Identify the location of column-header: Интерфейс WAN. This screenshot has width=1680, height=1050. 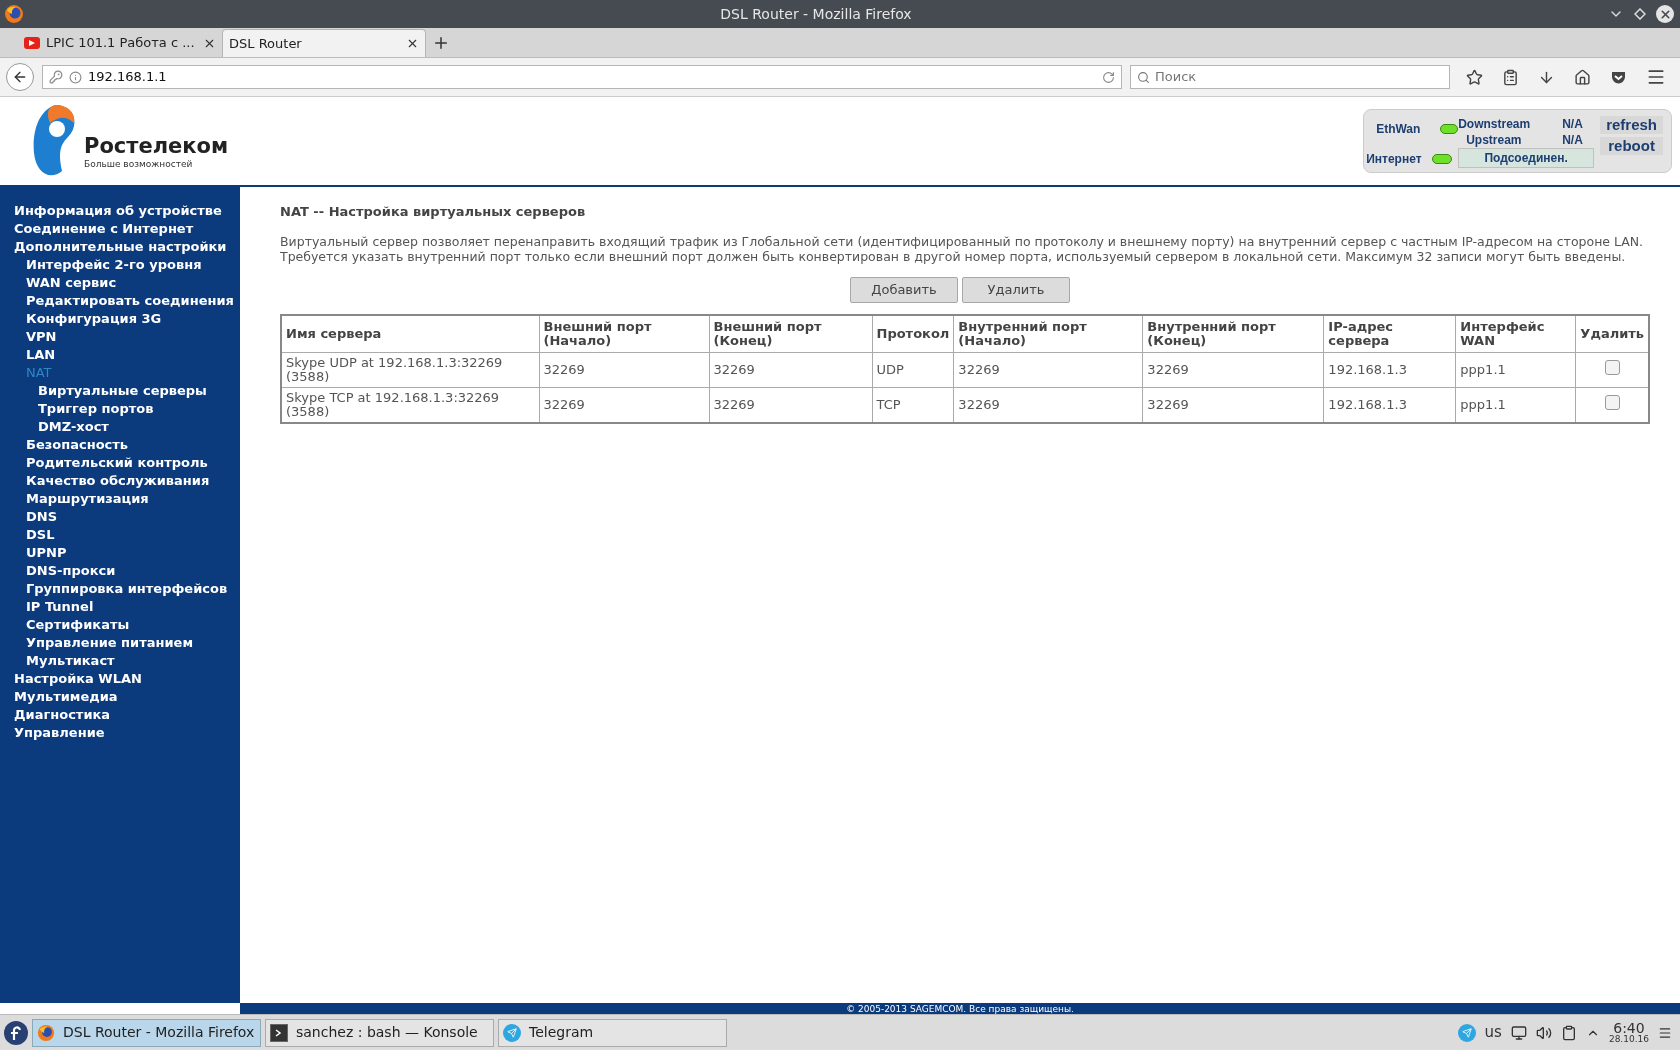
(1515, 333).